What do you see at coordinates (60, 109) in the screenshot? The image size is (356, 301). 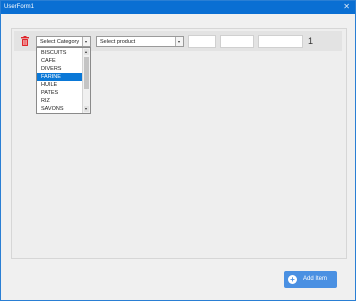 I see `list-item: SAVONS` at bounding box center [60, 109].